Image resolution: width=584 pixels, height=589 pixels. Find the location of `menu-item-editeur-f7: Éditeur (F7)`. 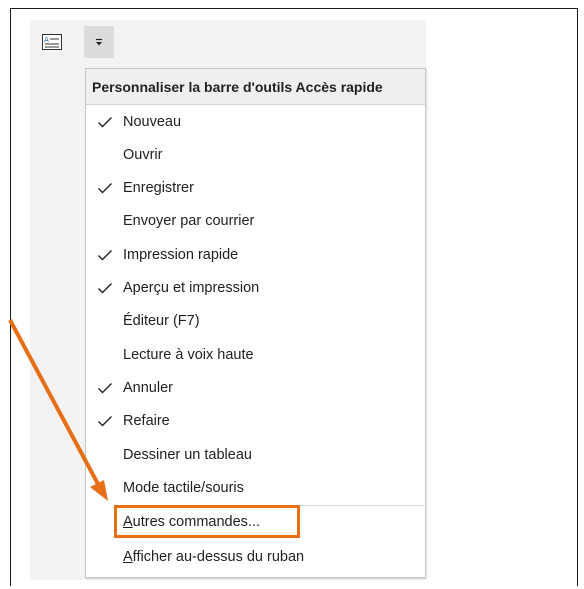

menu-item-editeur-f7: Éditeur (F7) is located at coordinates (255, 321).